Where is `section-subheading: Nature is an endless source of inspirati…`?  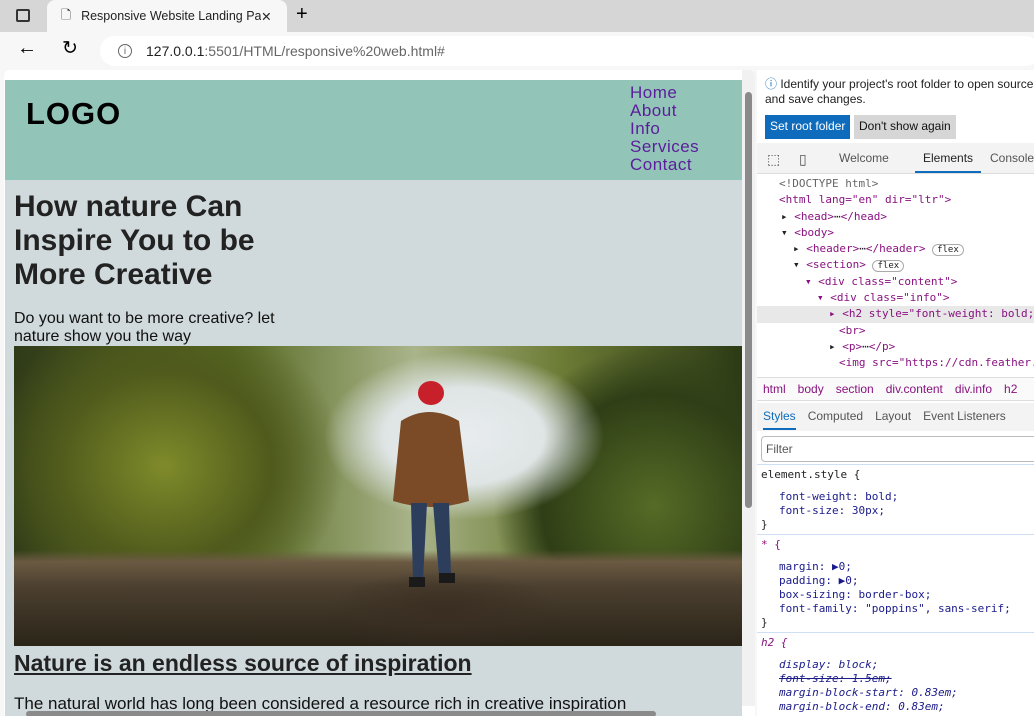 section-subheading: Nature is an endless source of inspirati… is located at coordinates (243, 663).